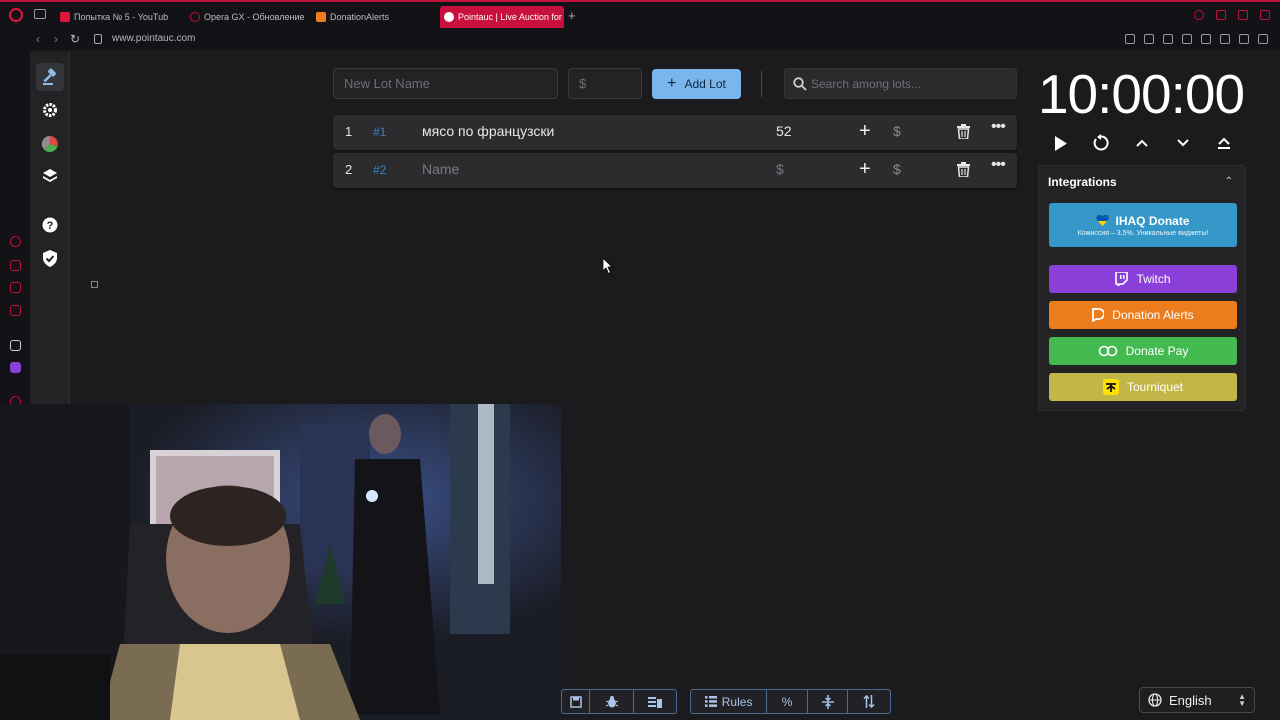 This screenshot has width=1280, height=720. I want to click on play-button, so click(1060, 143).